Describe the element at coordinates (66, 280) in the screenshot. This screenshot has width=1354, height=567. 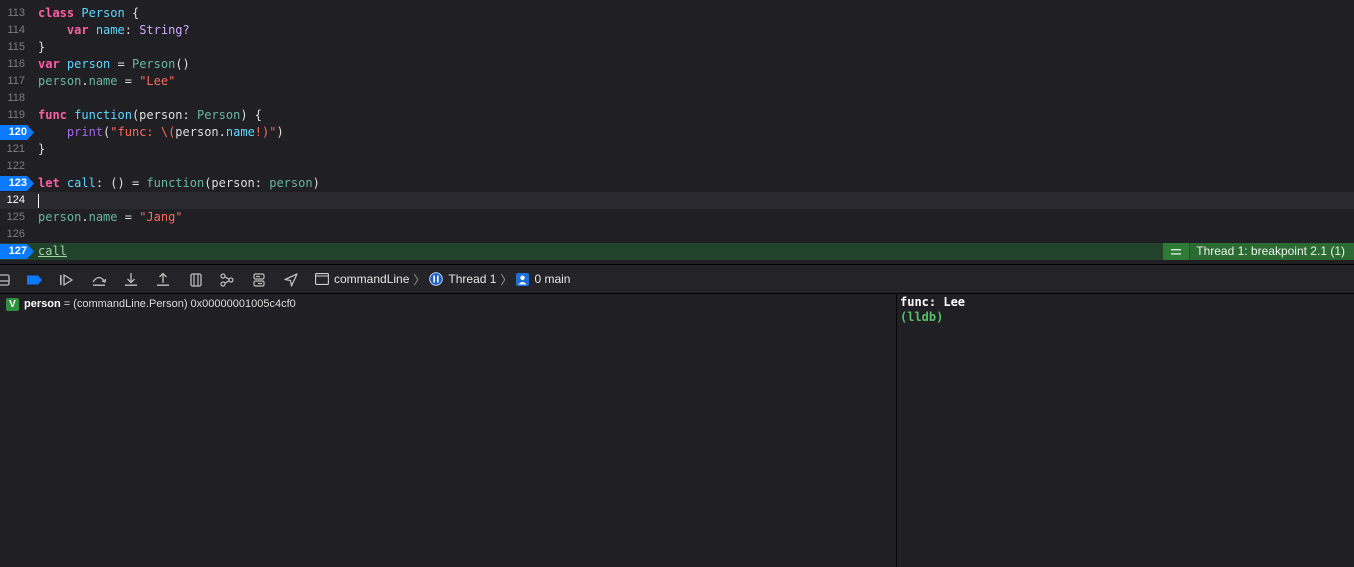
I see `continue-icon` at that location.